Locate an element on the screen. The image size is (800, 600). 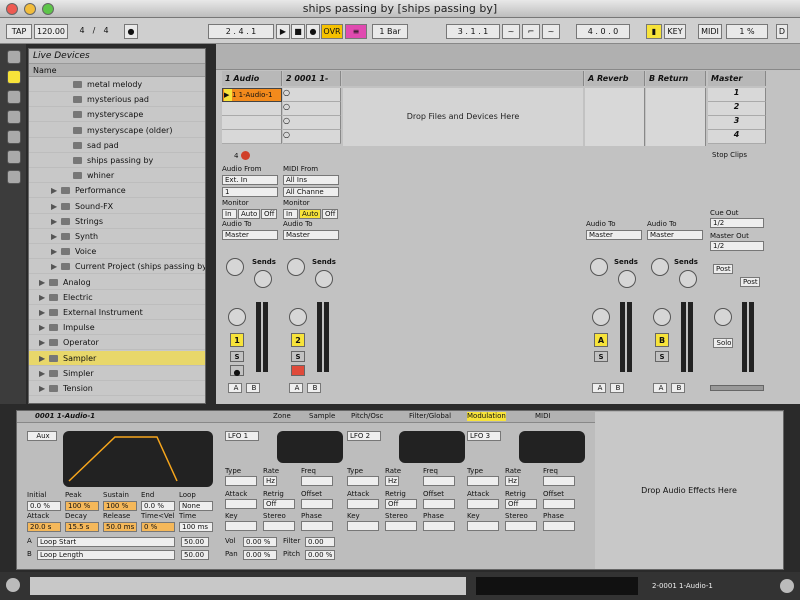
monitor-off-2: Off is located at coordinates (330, 214).